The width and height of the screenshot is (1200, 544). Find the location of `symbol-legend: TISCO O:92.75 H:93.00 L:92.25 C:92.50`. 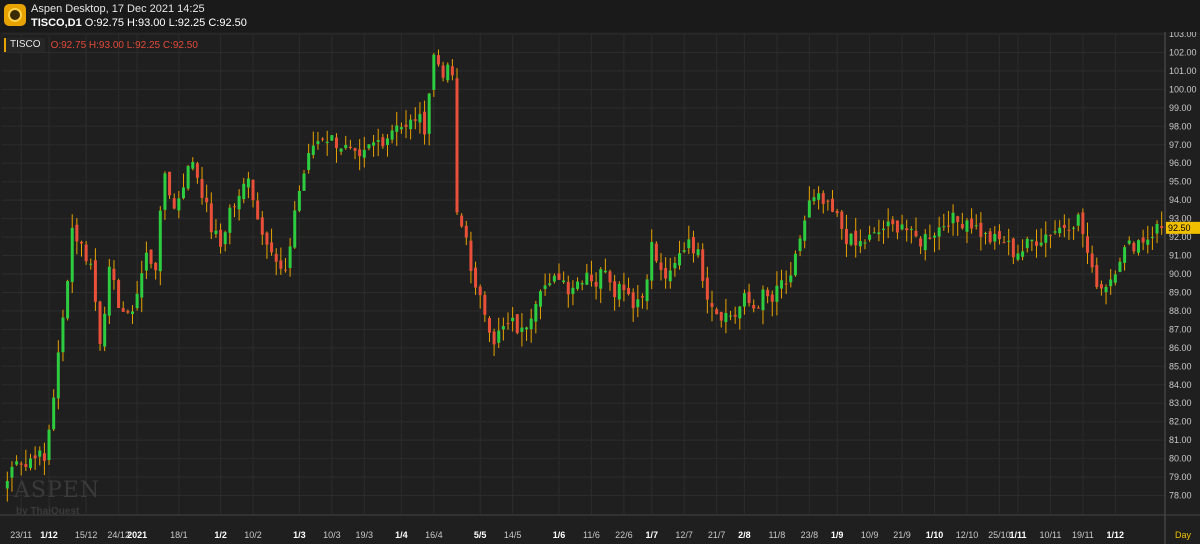

symbol-legend: TISCO O:92.75 H:93.00 L:92.25 C:92.50 is located at coordinates (101, 45).